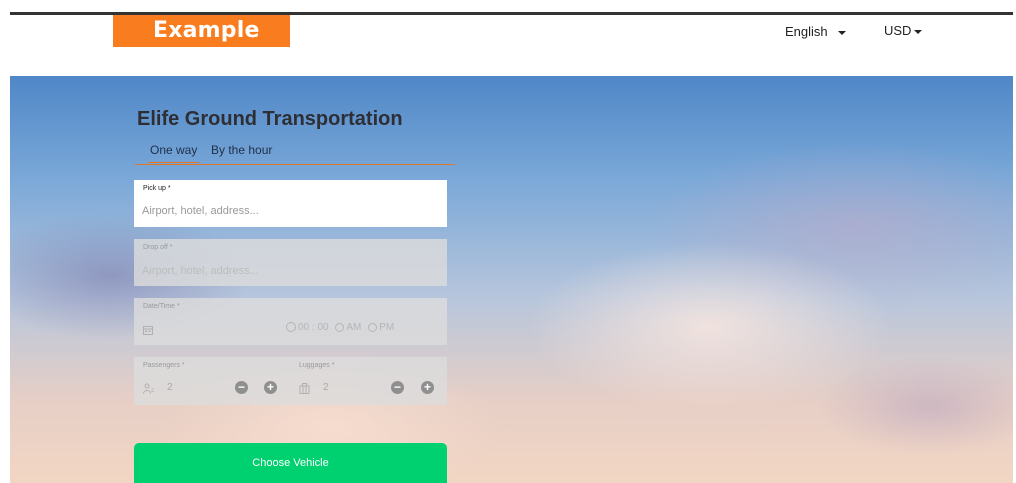  I want to click on pm-label: PM, so click(387, 327).